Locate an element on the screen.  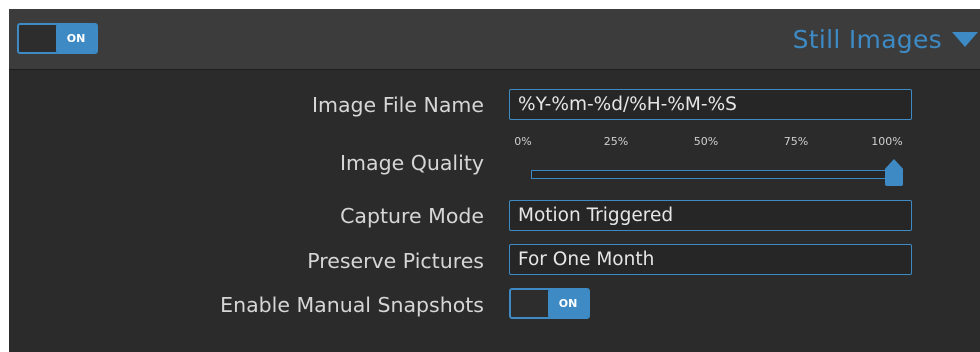
image-file-name-label: Image File Name is located at coordinates (397, 105).